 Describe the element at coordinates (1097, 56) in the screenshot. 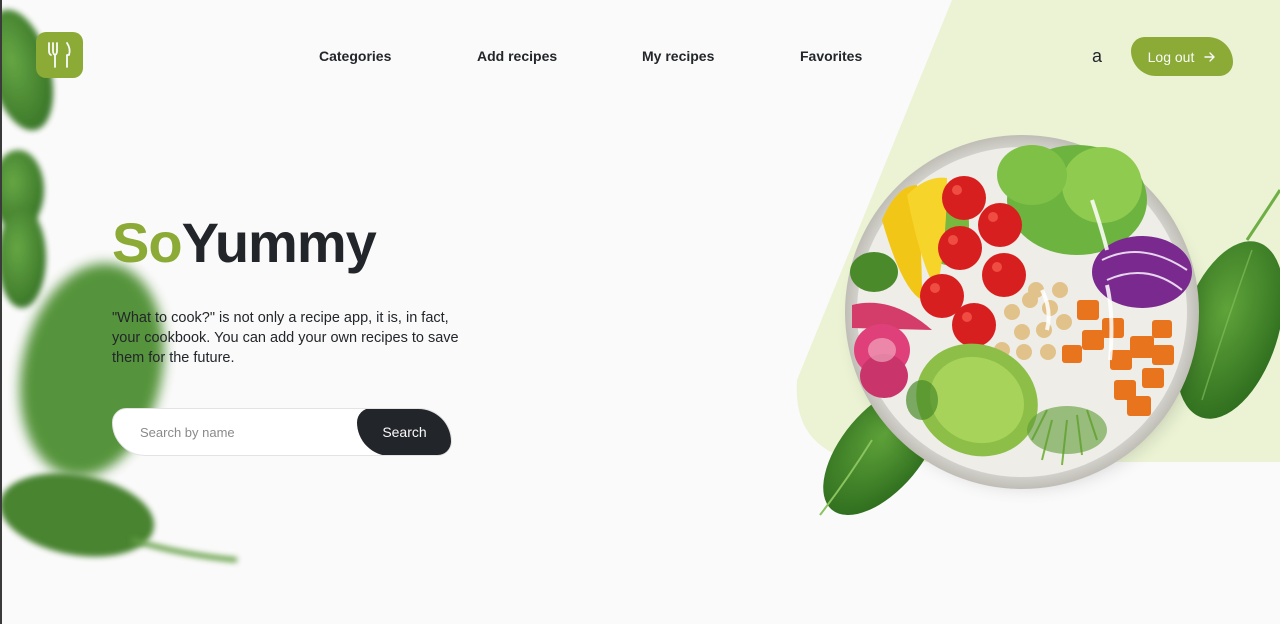

I see `user-name: a` at that location.